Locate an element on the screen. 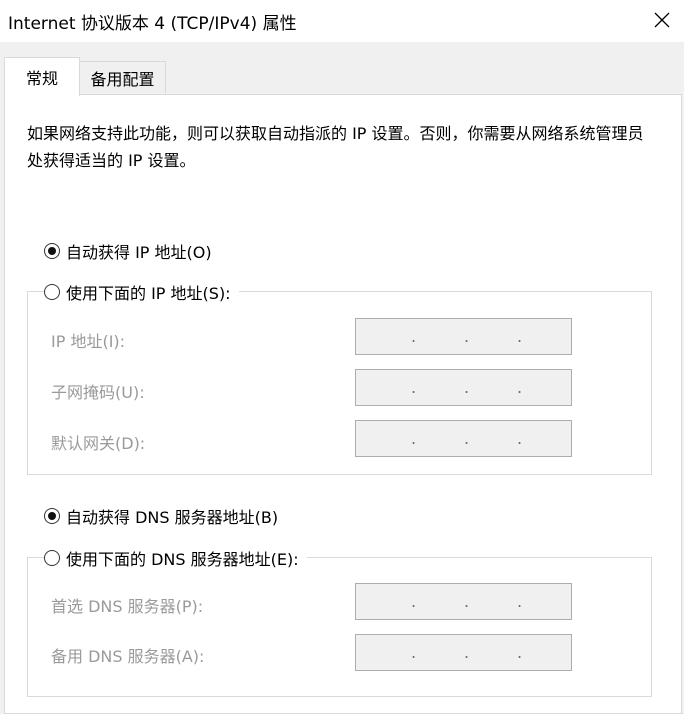  close-icon is located at coordinates (662, 20).